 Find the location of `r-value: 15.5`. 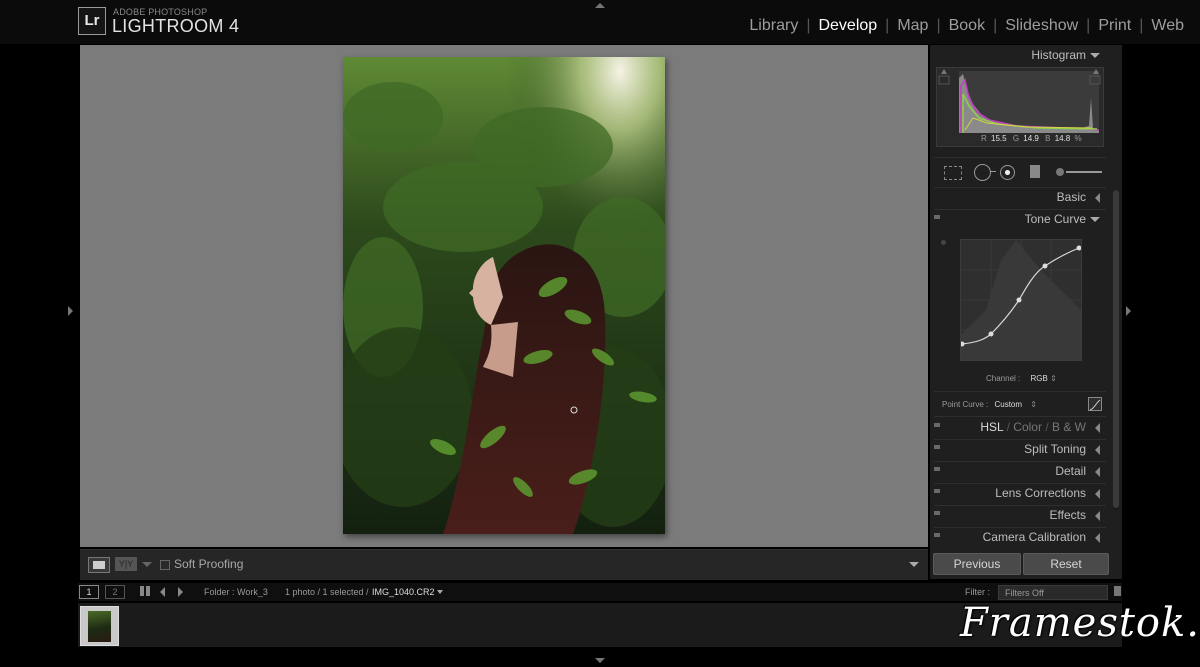

r-value: 15.5 is located at coordinates (999, 138).